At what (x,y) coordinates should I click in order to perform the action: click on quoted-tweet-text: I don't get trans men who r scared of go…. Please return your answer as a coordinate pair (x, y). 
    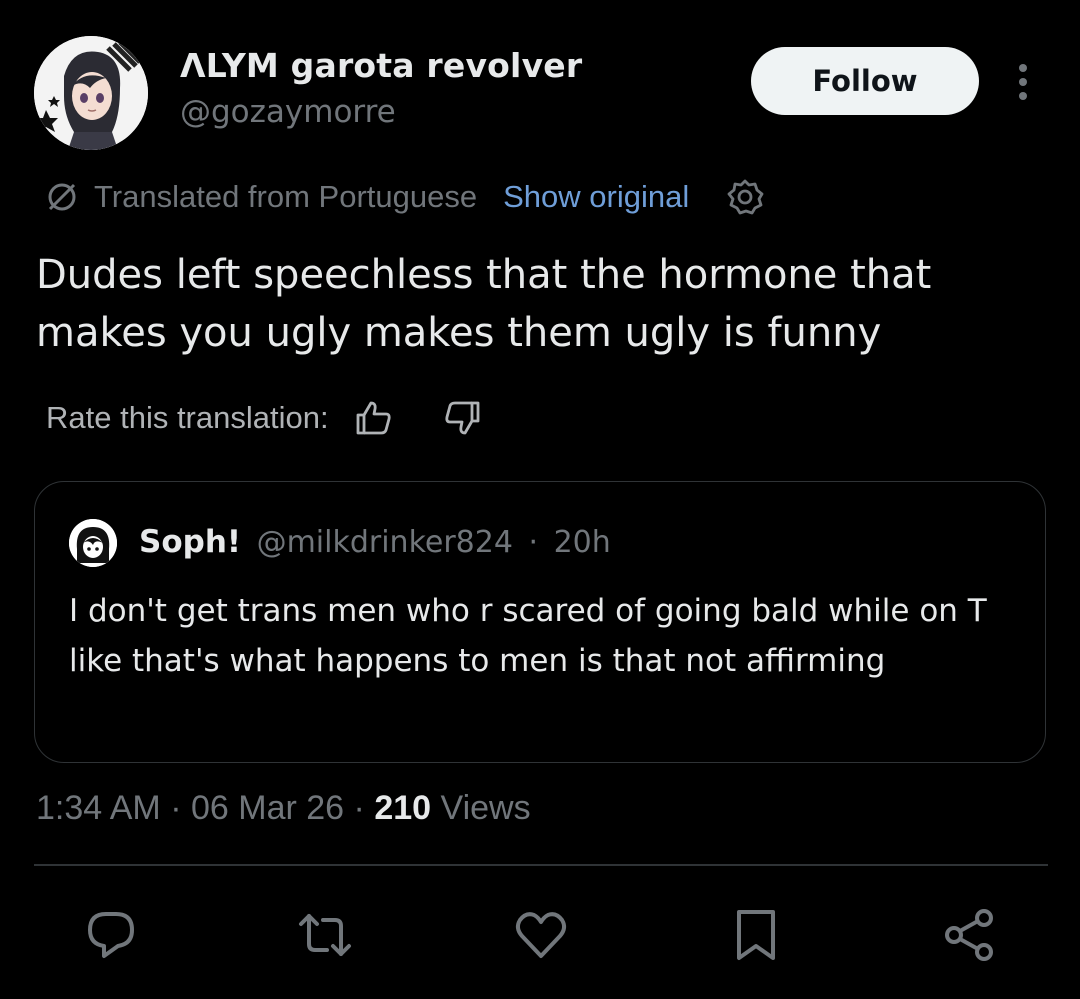
    Looking at the image, I should click on (528, 636).